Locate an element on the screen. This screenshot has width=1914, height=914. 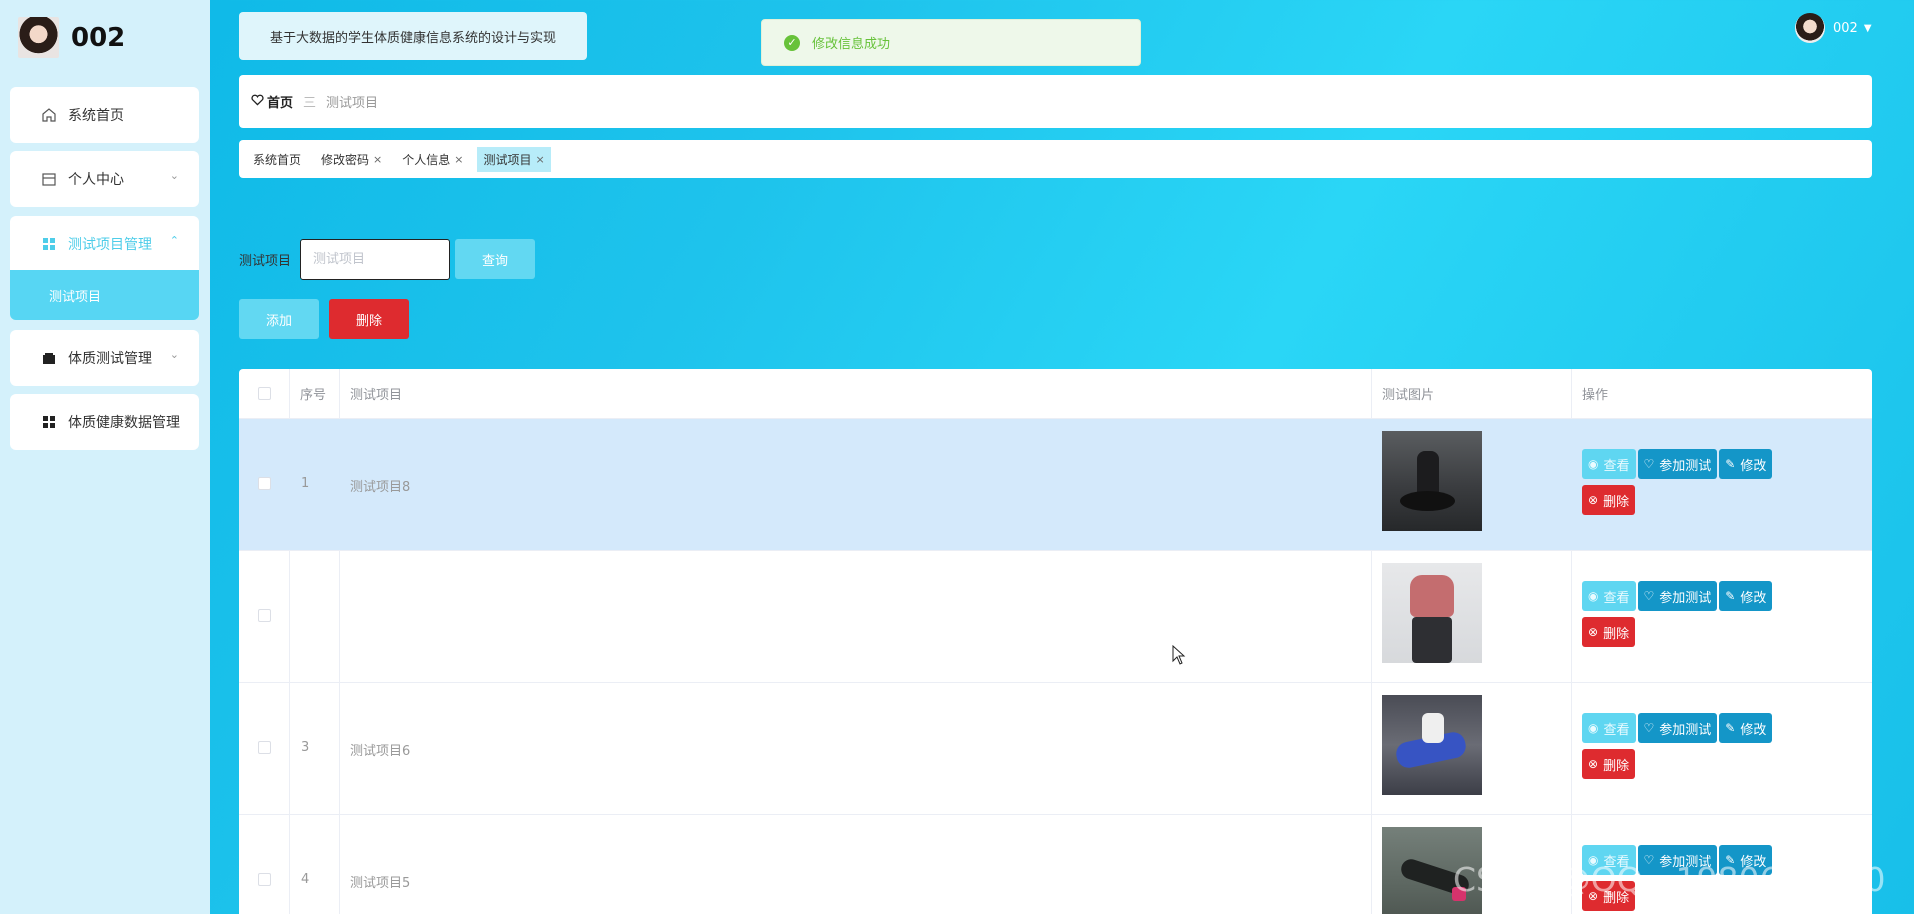
tag-label: 系统首页 is located at coordinates (277, 159).